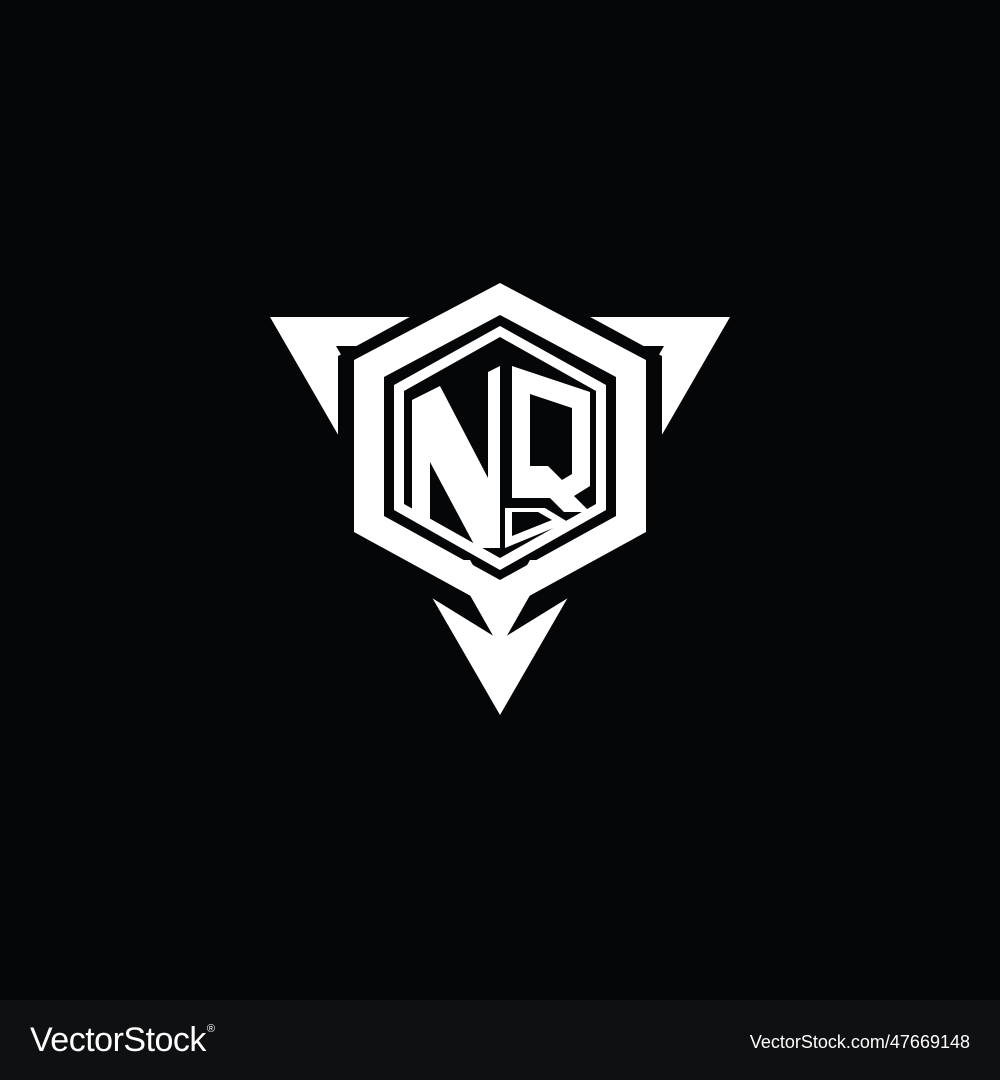 The width and height of the screenshot is (1000, 1080). I want to click on vectorstock-logo: VectorStock ®, so click(122, 1040).